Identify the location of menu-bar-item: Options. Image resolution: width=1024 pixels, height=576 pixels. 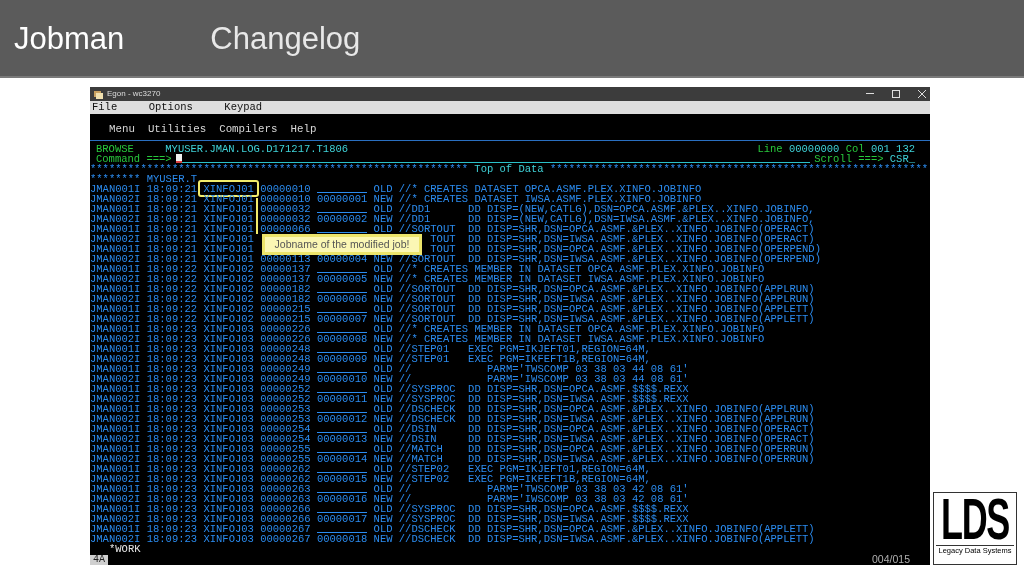
(170, 107).